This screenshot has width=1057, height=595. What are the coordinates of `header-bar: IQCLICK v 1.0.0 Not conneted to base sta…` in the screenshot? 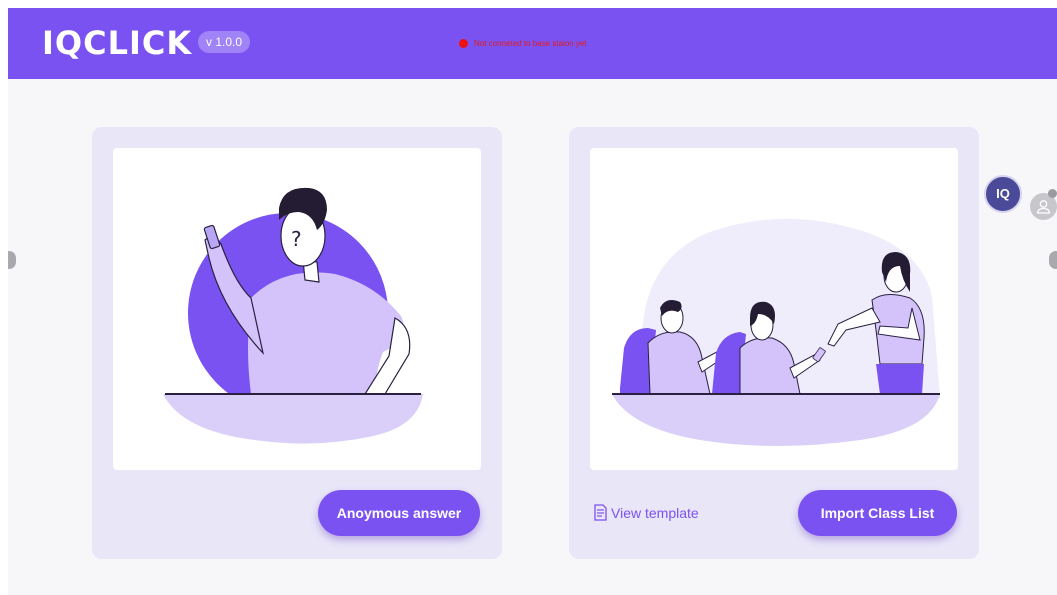 It's located at (532, 43).